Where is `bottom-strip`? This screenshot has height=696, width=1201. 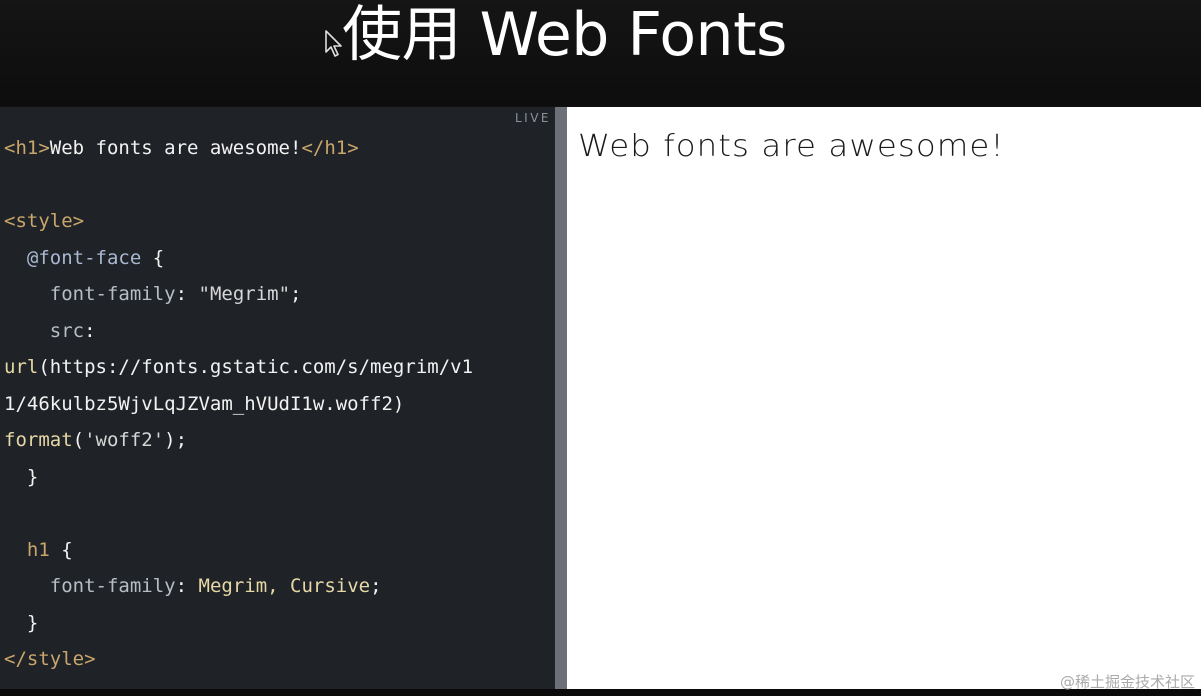
bottom-strip is located at coordinates (600, 692).